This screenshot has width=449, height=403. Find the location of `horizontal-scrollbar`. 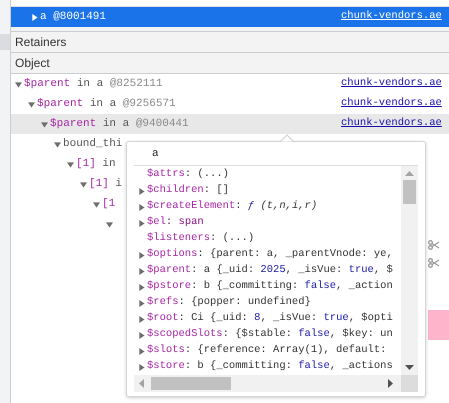

horizontal-scrollbar is located at coordinates (267, 383).